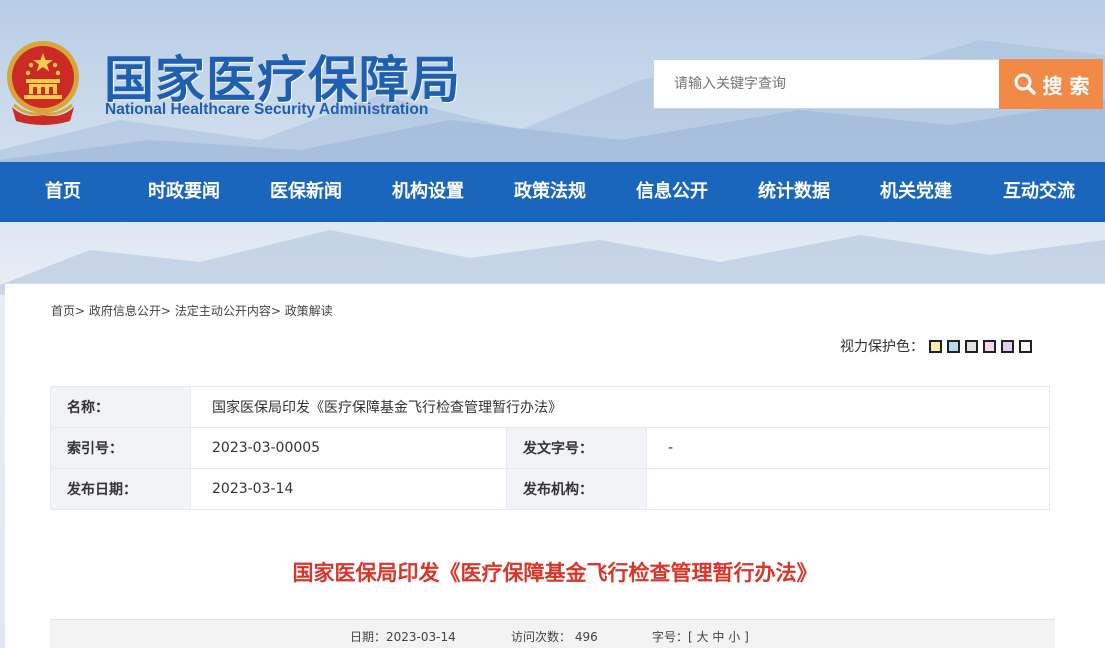  What do you see at coordinates (348, 448) in the screenshot?
I see `index-value: 2023-03-00005` at bounding box center [348, 448].